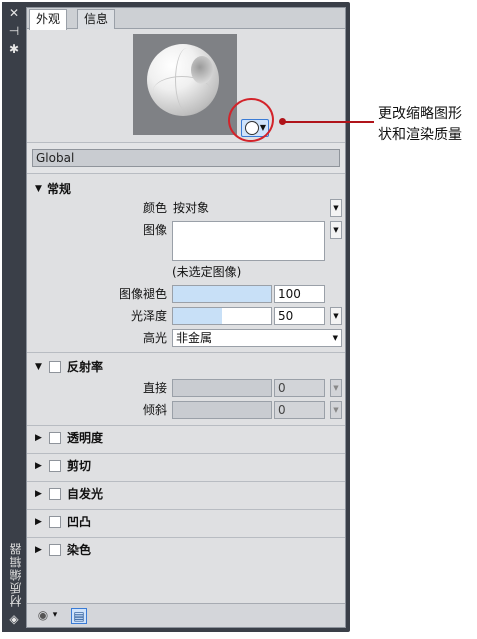 The height and width of the screenshot is (639, 477). I want to click on section-reflectivity-title: 反射率, so click(85, 367).